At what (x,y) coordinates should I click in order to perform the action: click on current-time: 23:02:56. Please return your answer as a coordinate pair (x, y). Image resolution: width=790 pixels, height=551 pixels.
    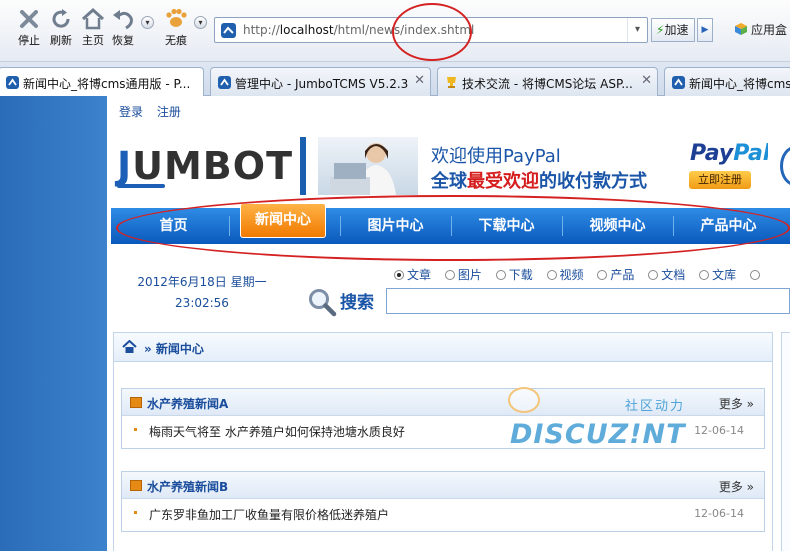
    Looking at the image, I should click on (202, 303).